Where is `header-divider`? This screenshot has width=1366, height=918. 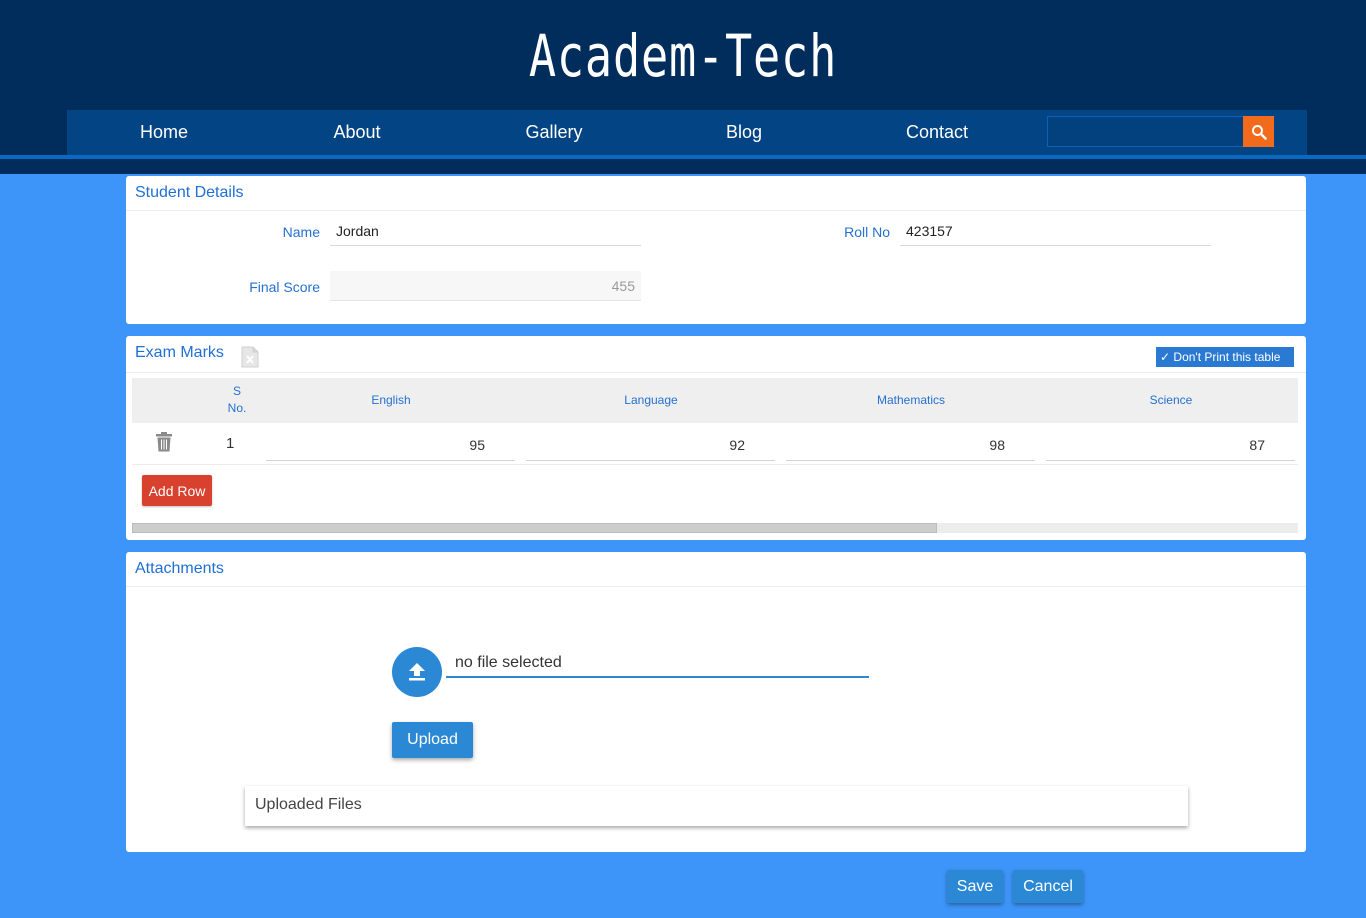
header-divider is located at coordinates (683, 157).